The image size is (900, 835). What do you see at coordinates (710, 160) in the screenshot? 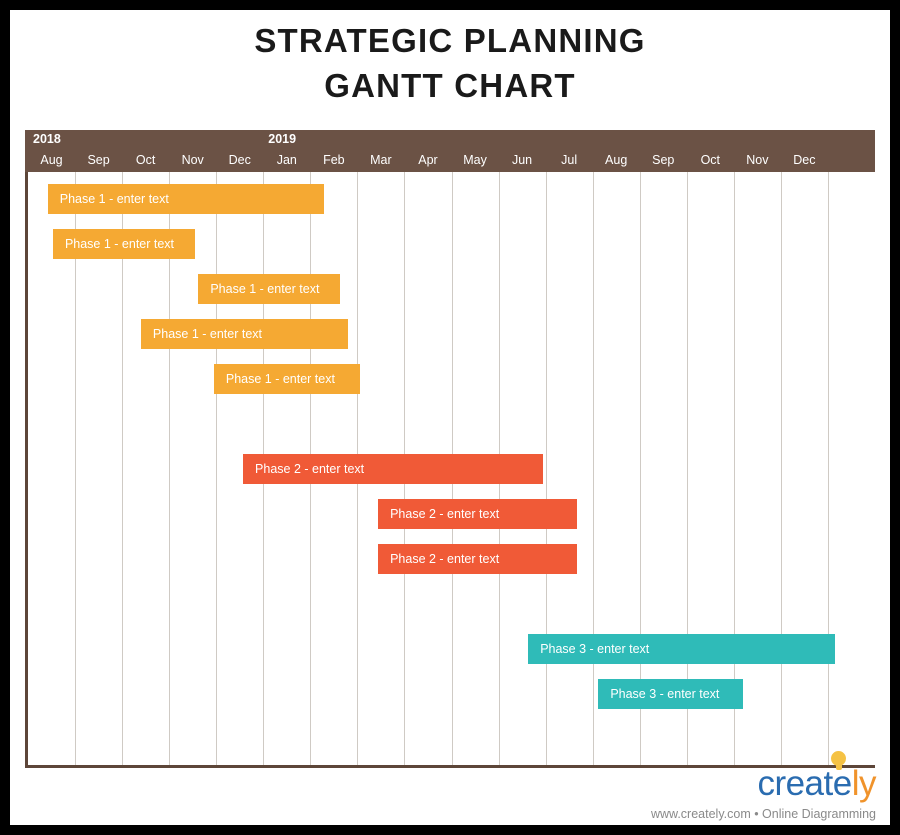
I see `month-label-14: Oct` at bounding box center [710, 160].